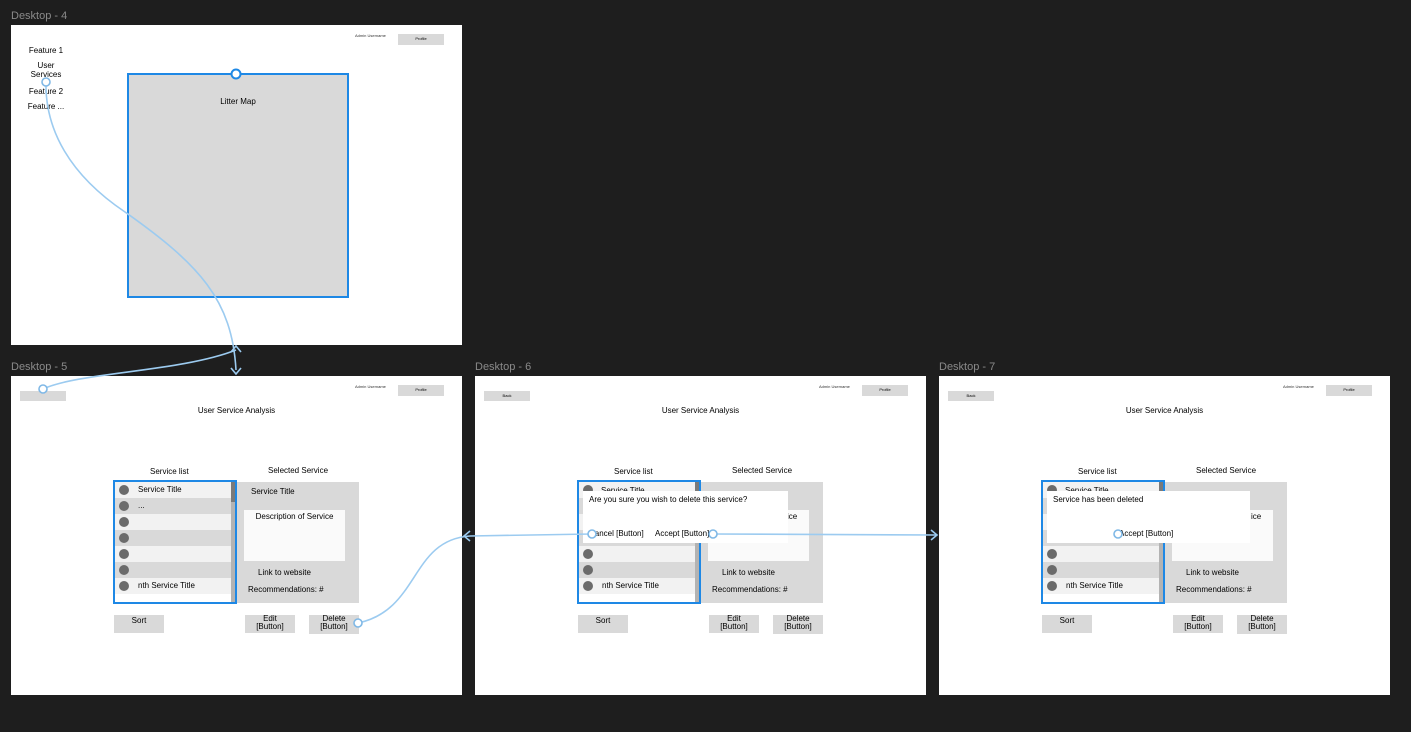 This screenshot has width=1411, height=732. What do you see at coordinates (616, 533) in the screenshot?
I see `cancel-button: Cancel [Button]` at bounding box center [616, 533].